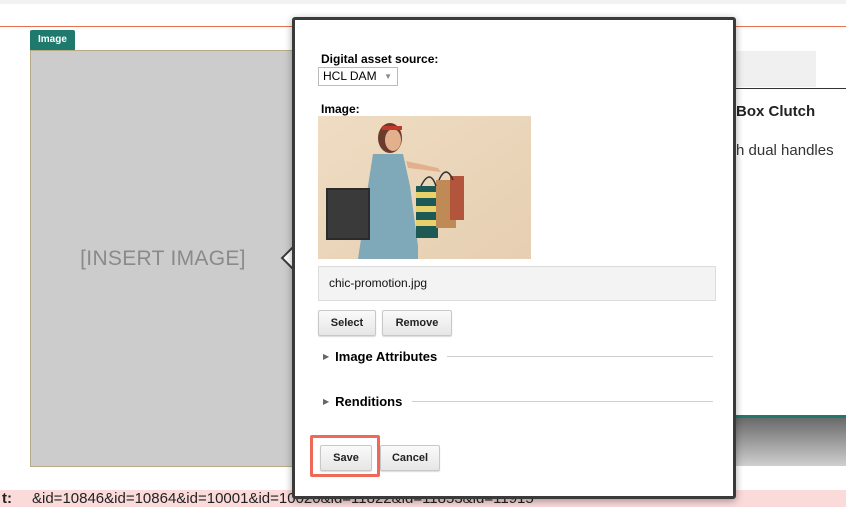 This screenshot has height=507, width=846. What do you see at coordinates (369, 401) in the screenshot?
I see `section-title: Renditions` at bounding box center [369, 401].